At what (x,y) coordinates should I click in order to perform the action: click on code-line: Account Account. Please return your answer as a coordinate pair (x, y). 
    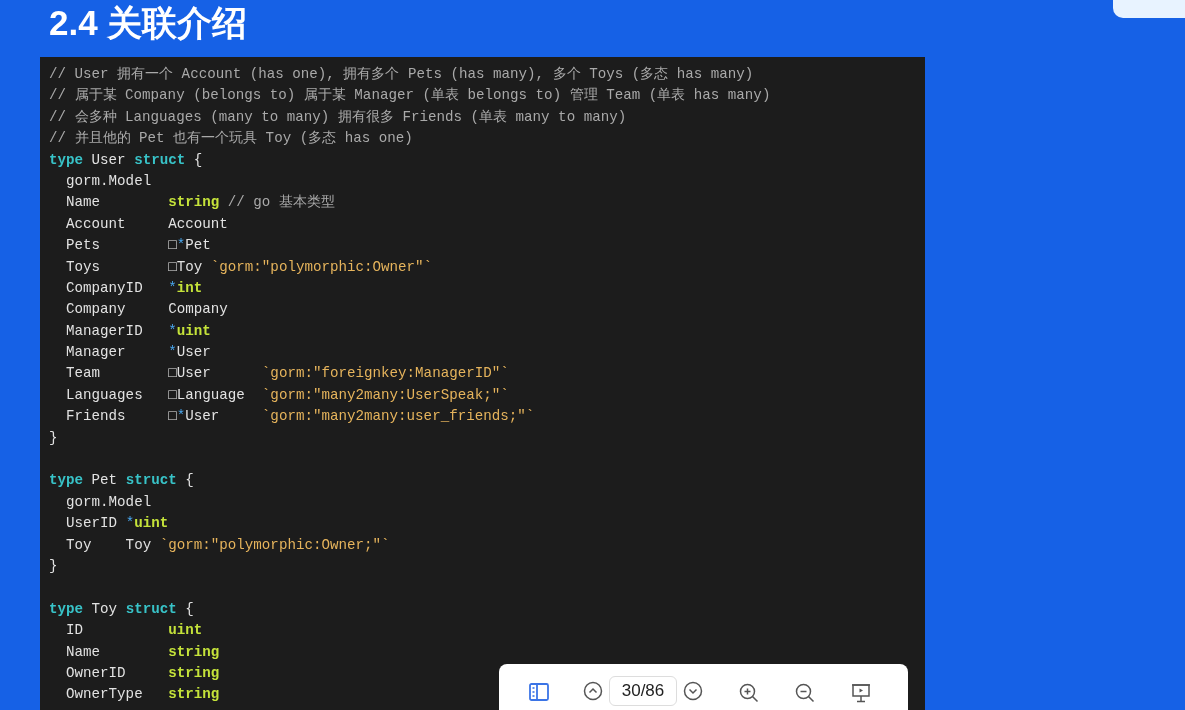
    Looking at the image, I should click on (146, 224).